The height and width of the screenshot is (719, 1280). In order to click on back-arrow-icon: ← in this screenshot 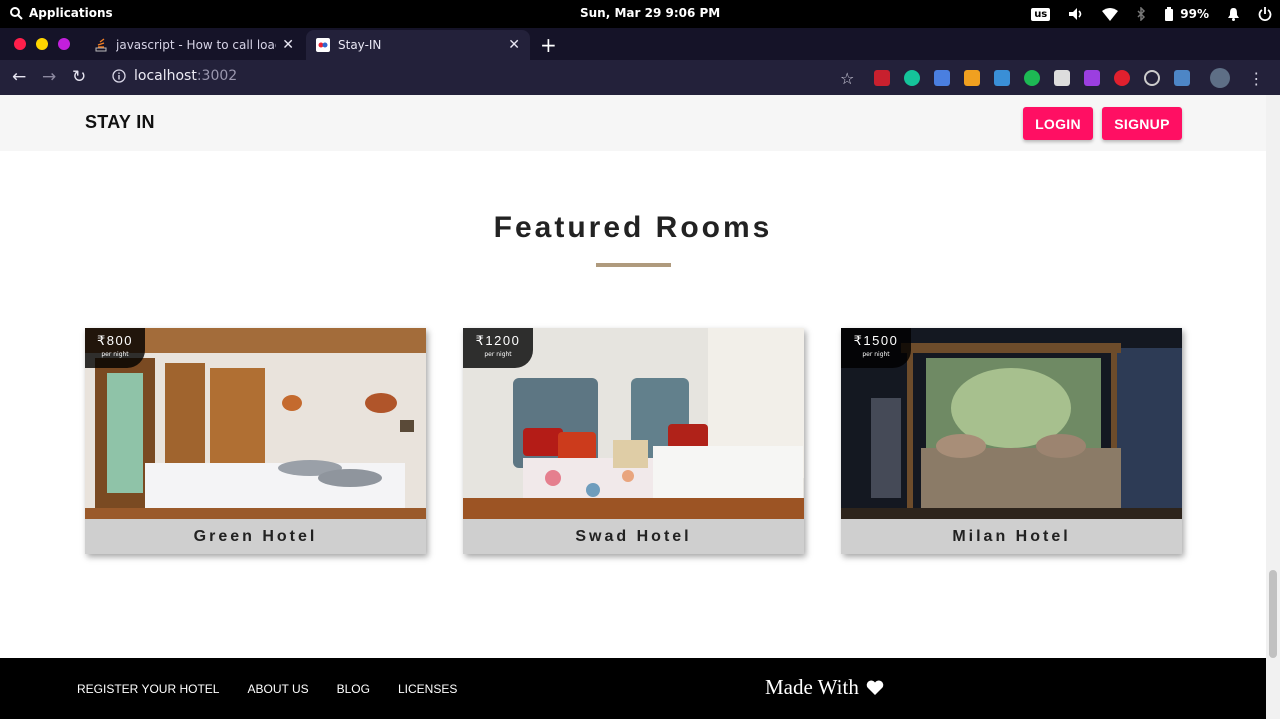, I will do `click(19, 77)`.